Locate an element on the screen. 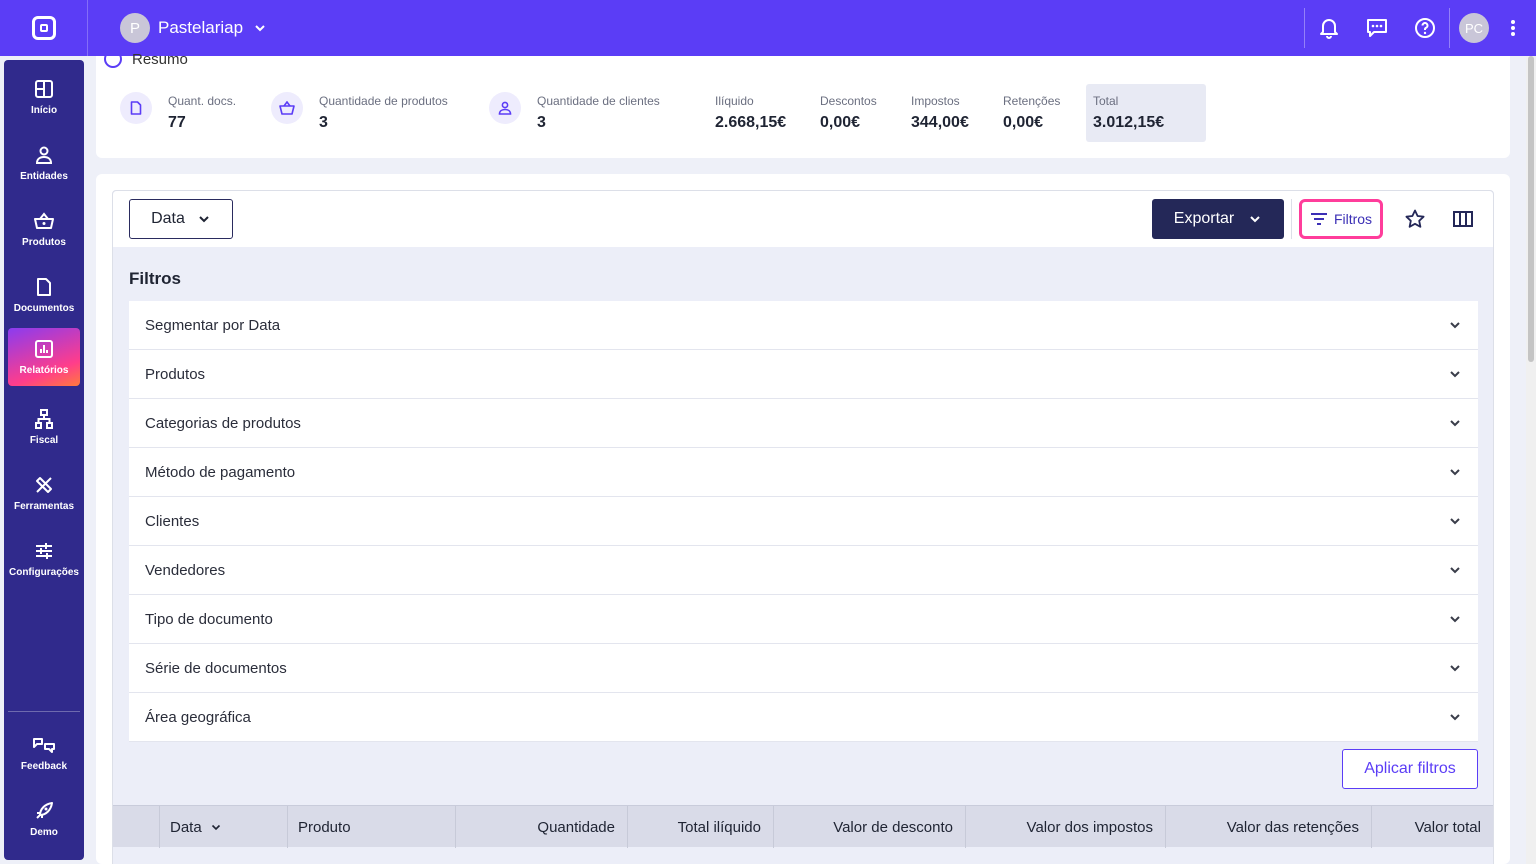 The width and height of the screenshot is (1536, 864). filter-row-vendedores: Vendedores is located at coordinates (803, 570).